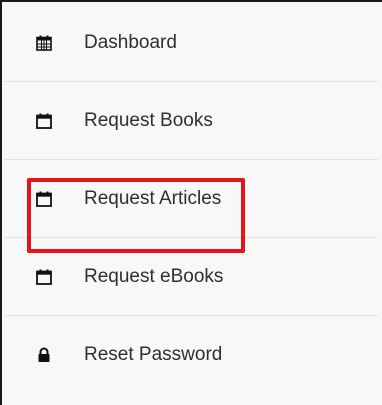 The height and width of the screenshot is (405, 382). What do you see at coordinates (153, 354) in the screenshot?
I see `sidebar-item-label: Reset Password` at bounding box center [153, 354].